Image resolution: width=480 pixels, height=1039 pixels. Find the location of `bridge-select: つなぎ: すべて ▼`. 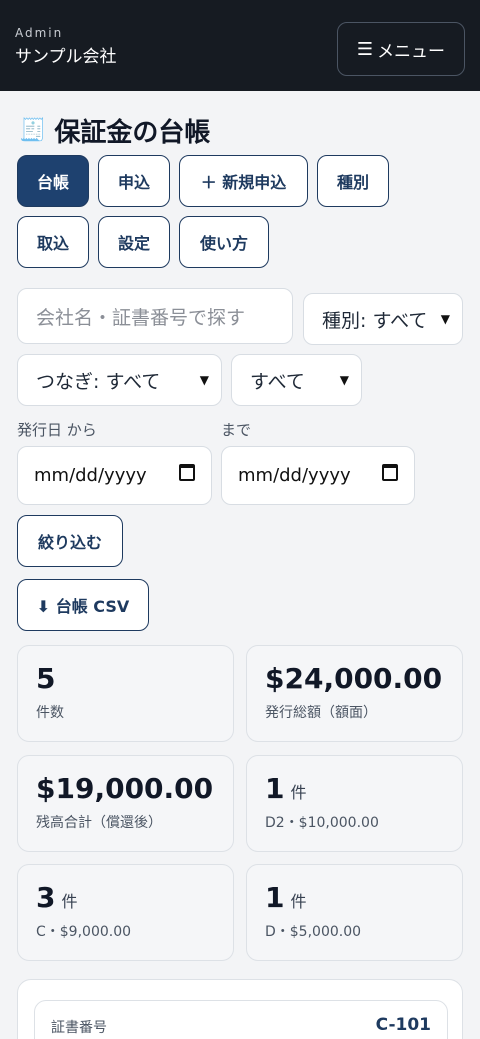

bridge-select: つなぎ: すべて ▼ is located at coordinates (119, 380).